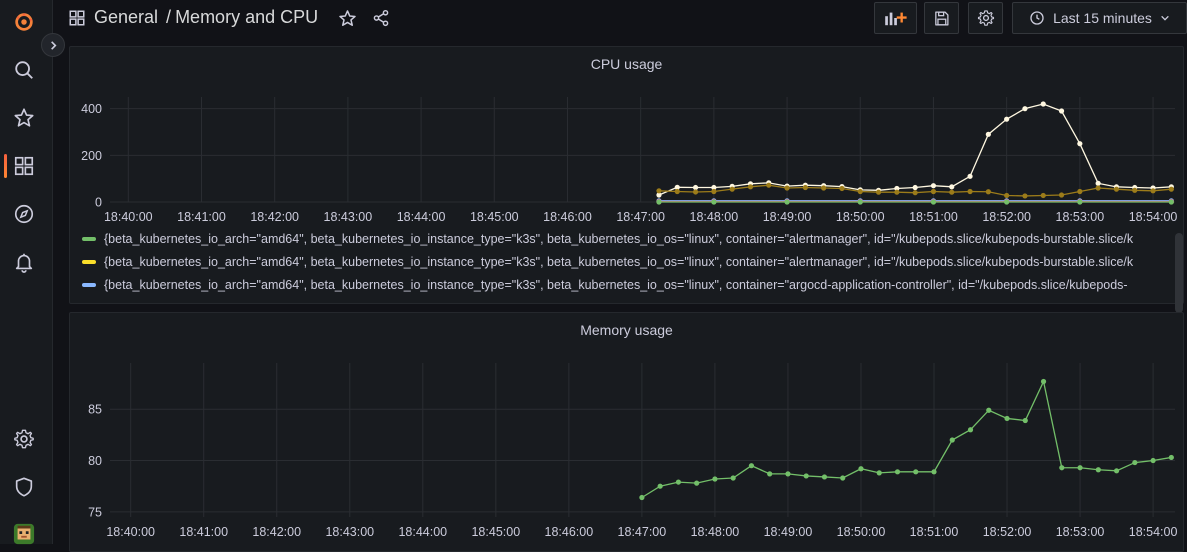 The width and height of the screenshot is (1187, 552). What do you see at coordinates (985, 18) in the screenshot?
I see `dashboard-settings-button` at bounding box center [985, 18].